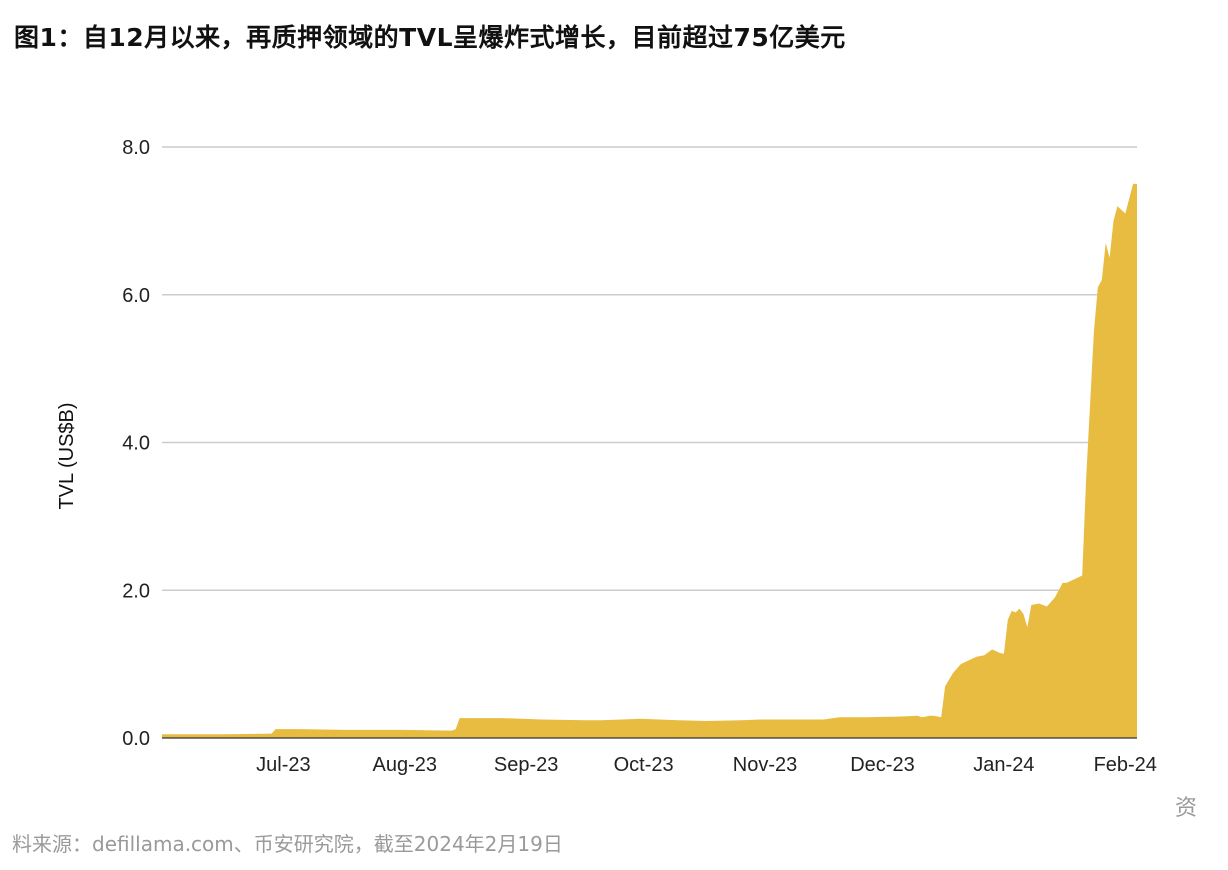 Image resolution: width=1228 pixels, height=870 pixels. Describe the element at coordinates (882, 765) in the screenshot. I see `x-tick-label: Dec-23` at that location.